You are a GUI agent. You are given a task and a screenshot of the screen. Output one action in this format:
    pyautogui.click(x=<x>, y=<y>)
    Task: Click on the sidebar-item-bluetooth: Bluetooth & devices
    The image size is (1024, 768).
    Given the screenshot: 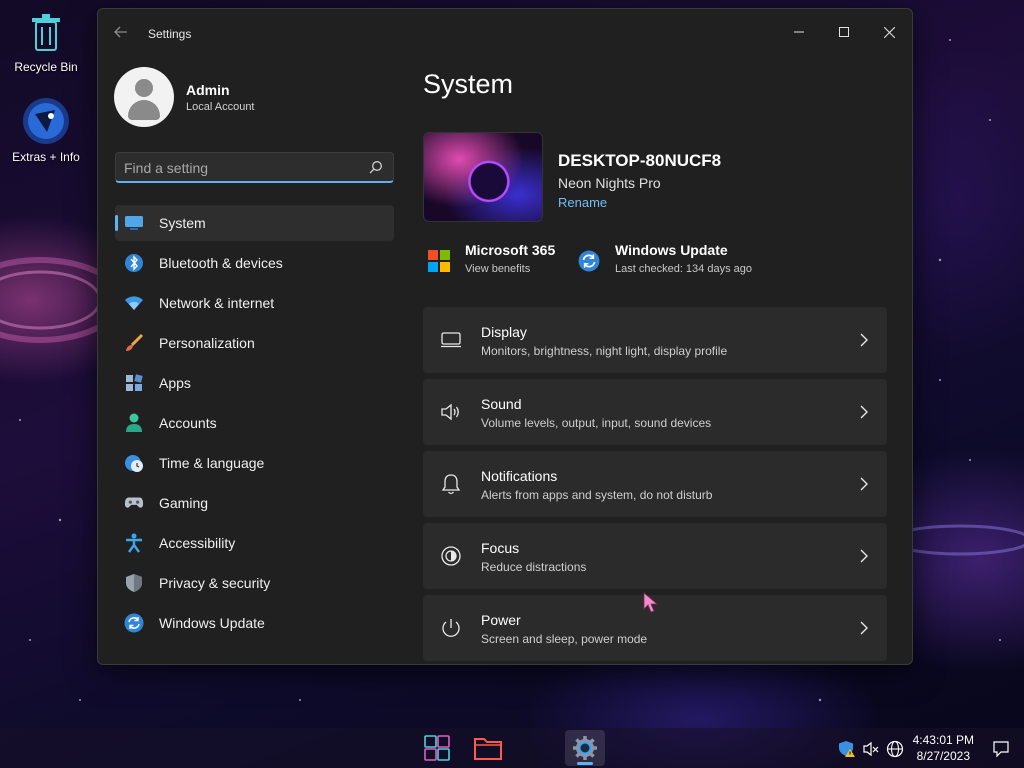 What is the action you would take?
    pyautogui.click(x=254, y=263)
    